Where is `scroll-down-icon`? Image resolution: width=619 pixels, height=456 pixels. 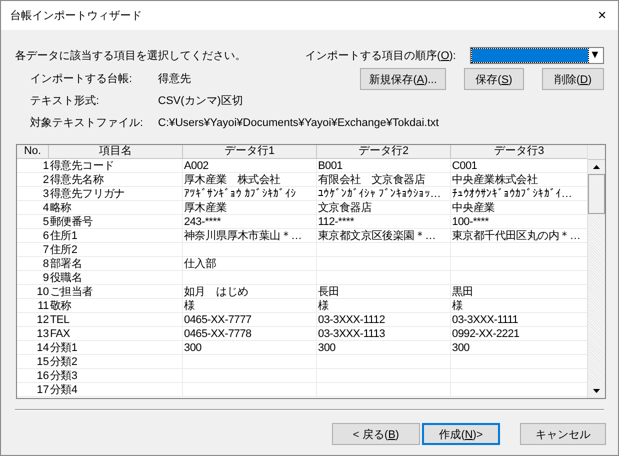 scroll-down-icon is located at coordinates (596, 391).